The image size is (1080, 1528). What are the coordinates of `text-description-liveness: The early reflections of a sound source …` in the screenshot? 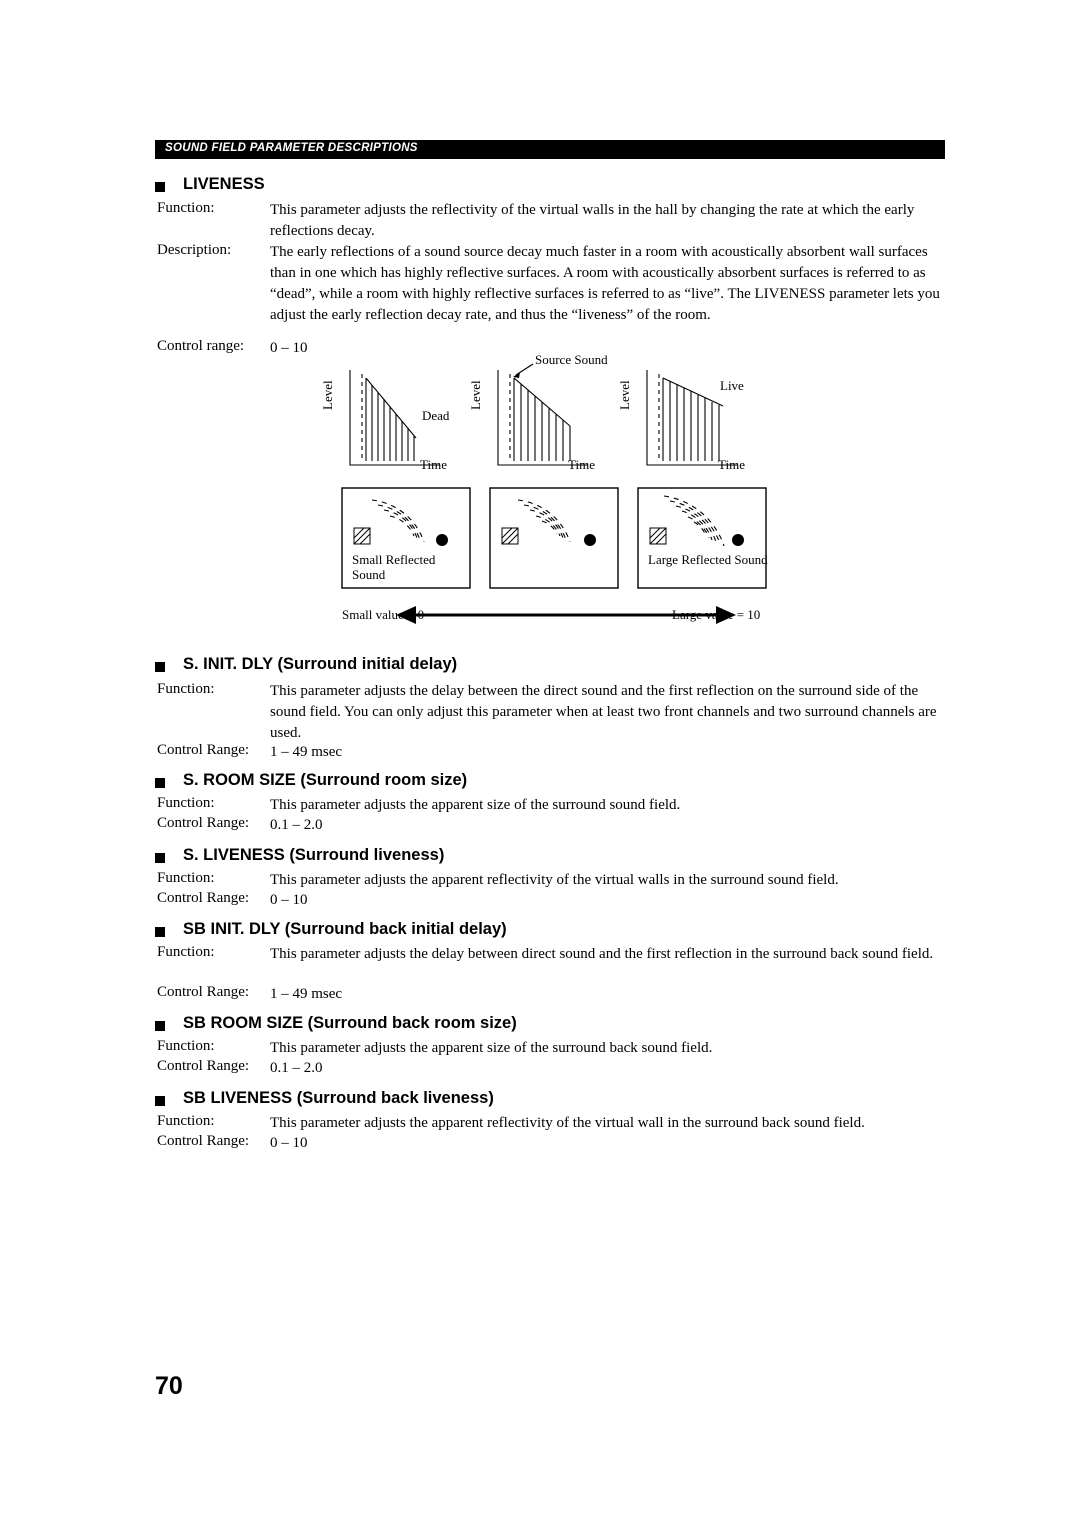 It's located at (605, 283).